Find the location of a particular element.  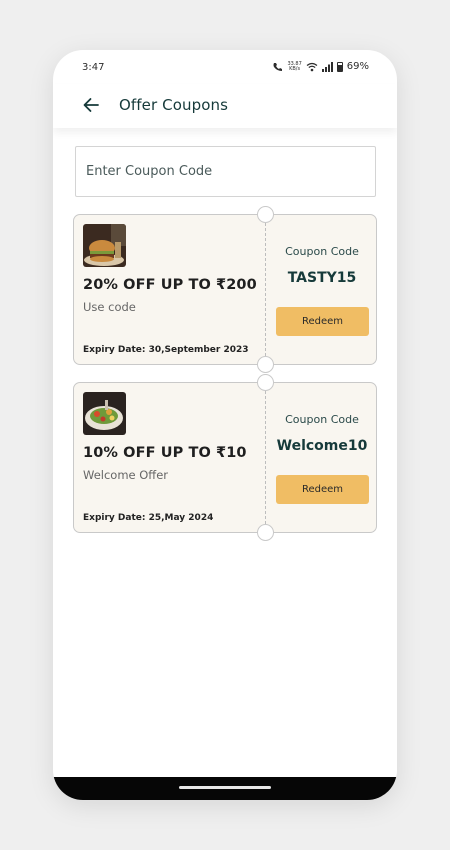

home-indicator is located at coordinates (225, 787).